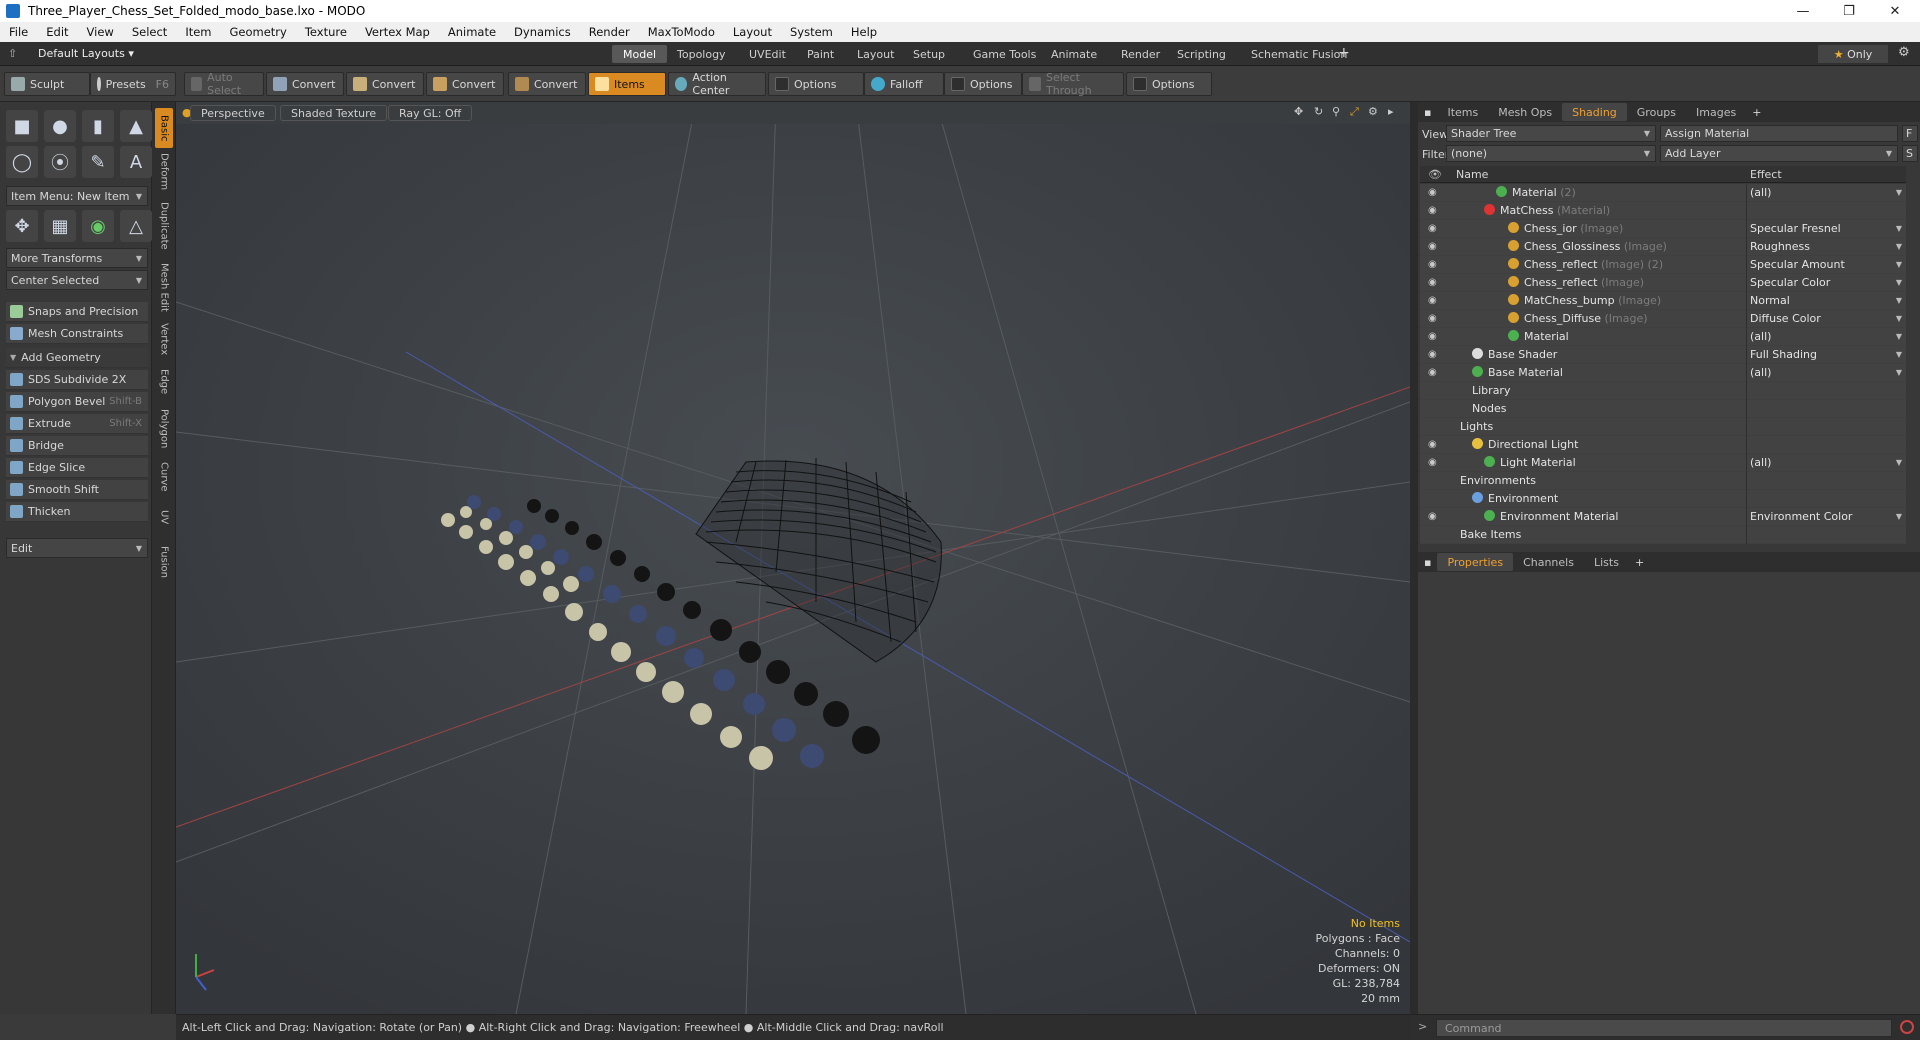 The width and height of the screenshot is (1920, 1040). I want to click on items-mode-button: Items, so click(627, 84).